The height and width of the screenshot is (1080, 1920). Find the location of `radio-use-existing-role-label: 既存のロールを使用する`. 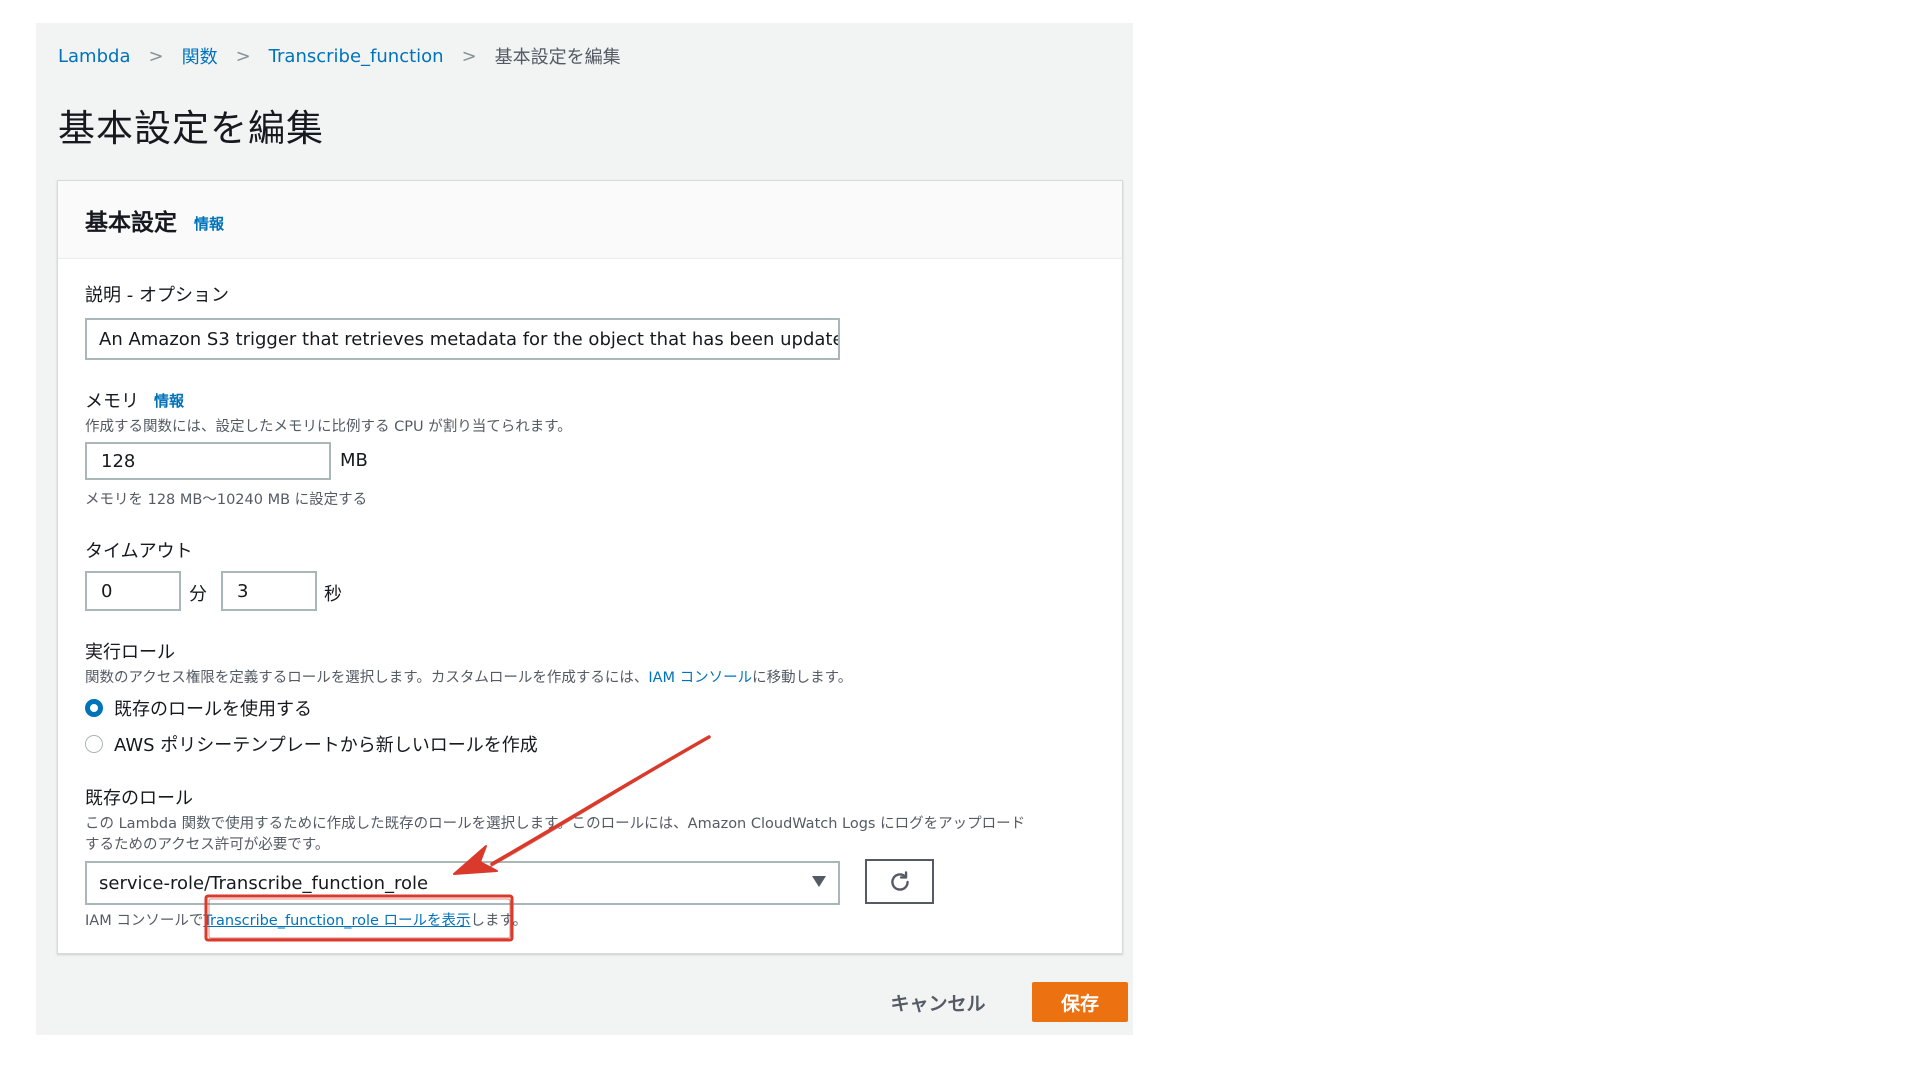

radio-use-existing-role-label: 既存のロールを使用する is located at coordinates (213, 708).